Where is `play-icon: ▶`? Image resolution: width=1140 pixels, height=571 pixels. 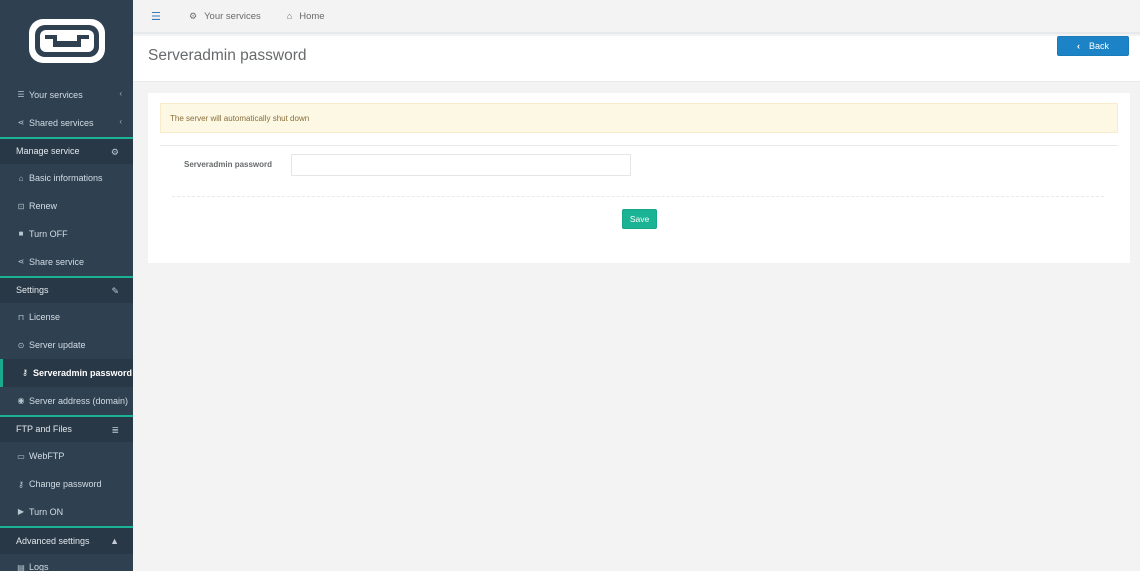 play-icon: ▶ is located at coordinates (21, 512).